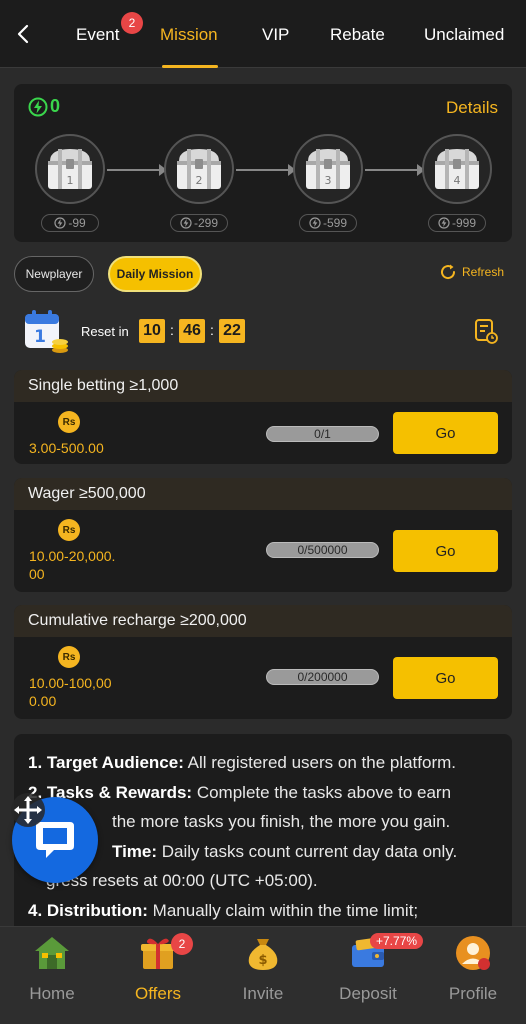 The width and height of the screenshot is (526, 1024). I want to click on chest-3: 3, so click(328, 169).